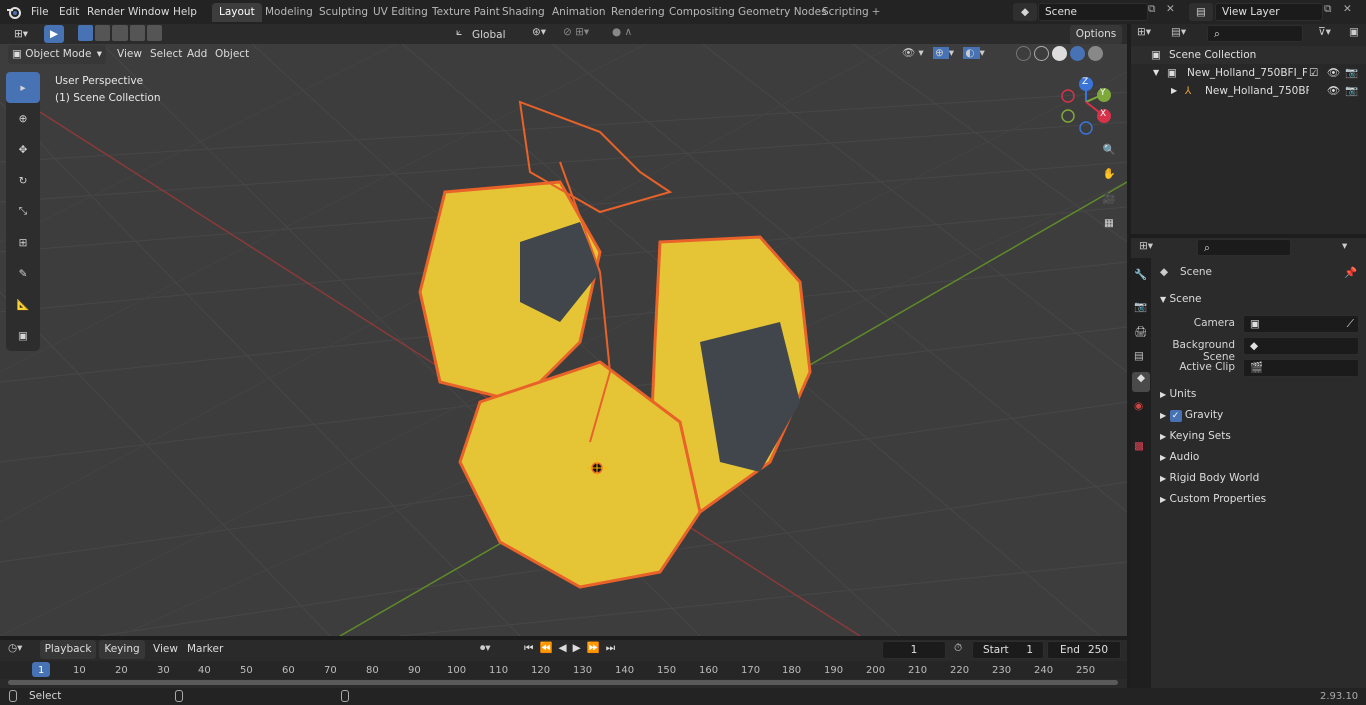 The image size is (1366, 705). Describe the element at coordinates (237, 12) in the screenshot. I see `tab-layout: Layout` at that location.